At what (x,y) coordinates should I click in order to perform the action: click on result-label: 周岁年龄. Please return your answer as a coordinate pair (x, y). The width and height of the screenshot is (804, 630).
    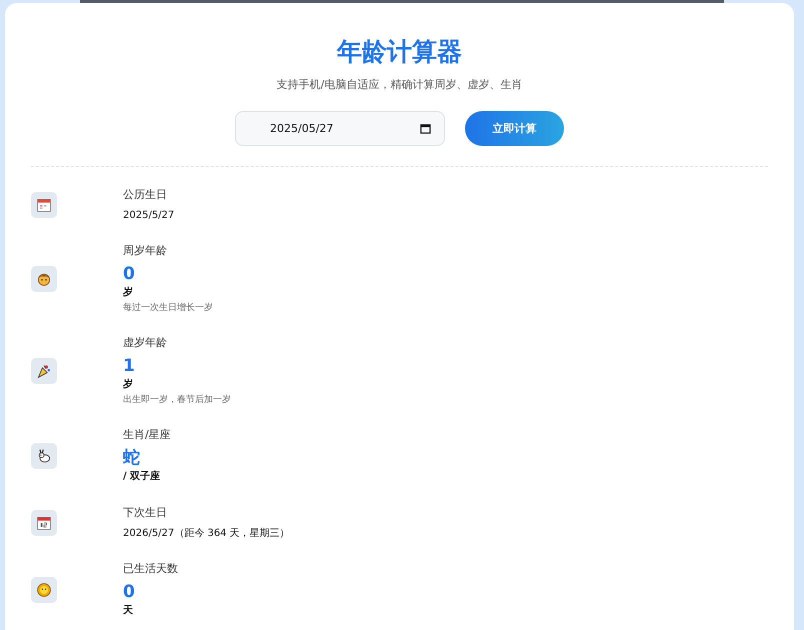
    Looking at the image, I should click on (145, 251).